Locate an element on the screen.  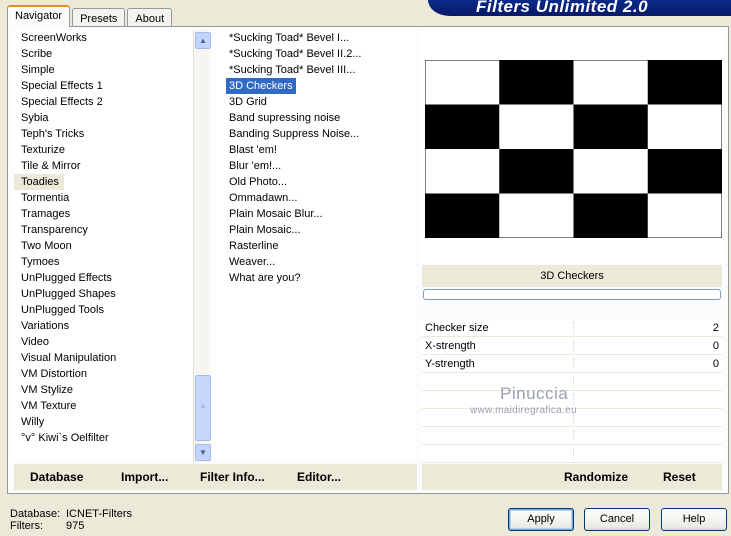
category-label: UnPlugged Tools is located at coordinates (62, 310).